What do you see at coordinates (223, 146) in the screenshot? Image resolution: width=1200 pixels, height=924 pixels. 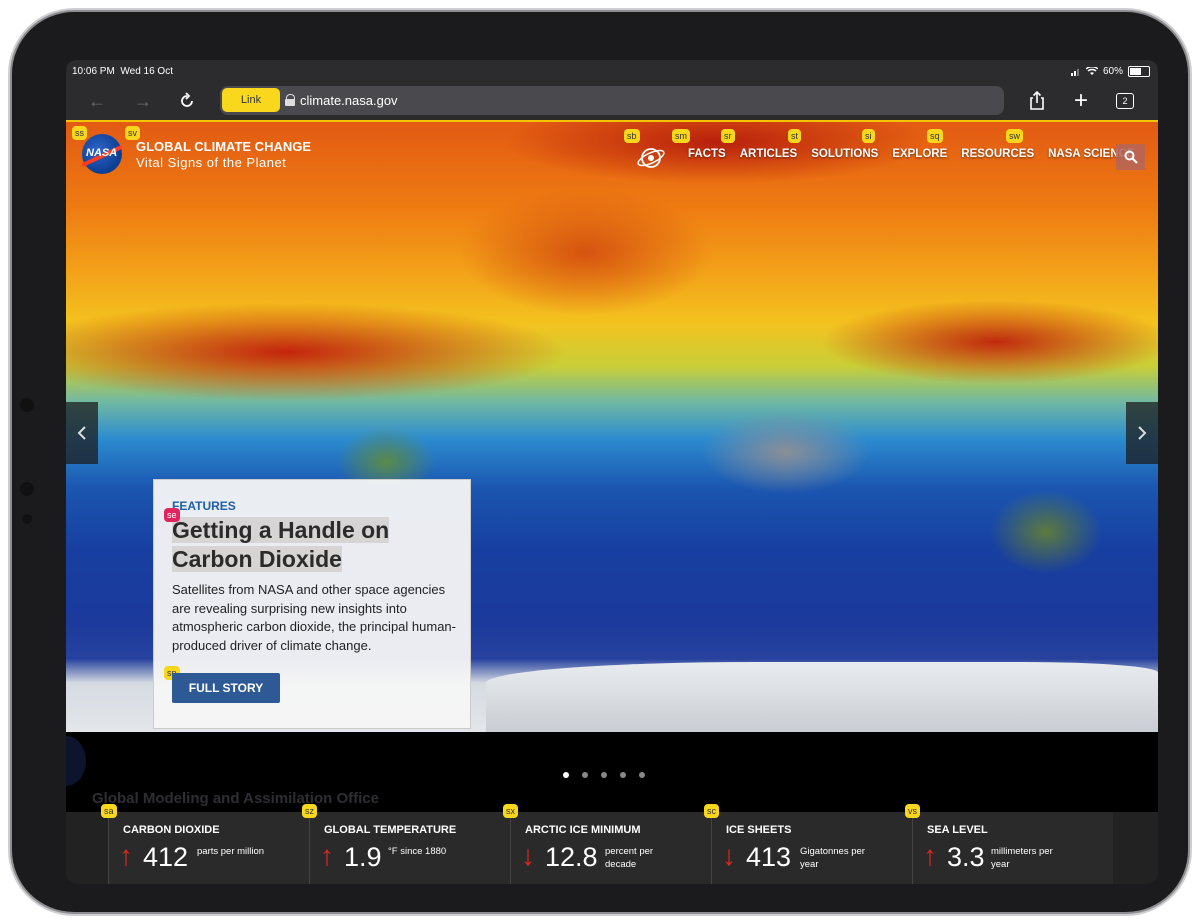 I see `site-title: GLOBAL CLIMATE CHANGE` at bounding box center [223, 146].